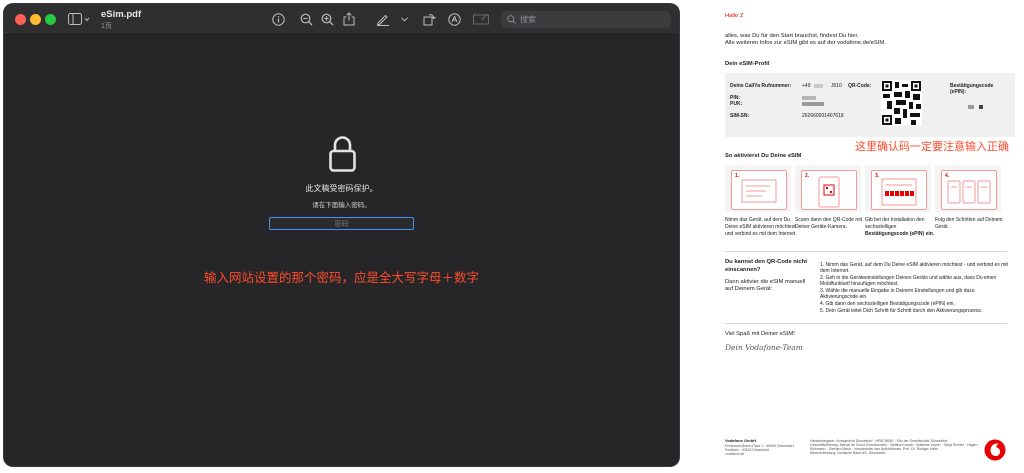 This screenshot has height=473, width=1024. Describe the element at coordinates (813, 104) in the screenshot. I see `redacted-puk` at that location.